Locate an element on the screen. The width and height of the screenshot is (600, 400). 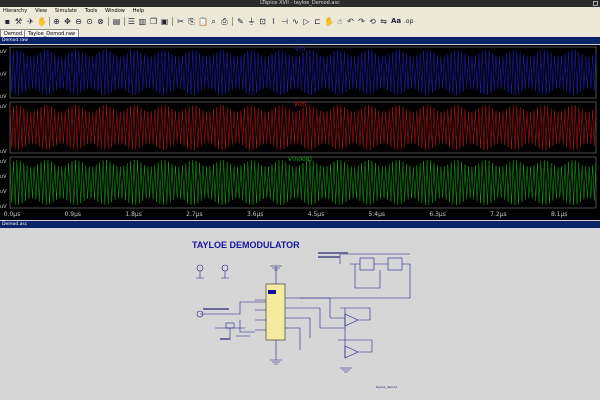
cut-icon: ✂ is located at coordinates (180, 21).